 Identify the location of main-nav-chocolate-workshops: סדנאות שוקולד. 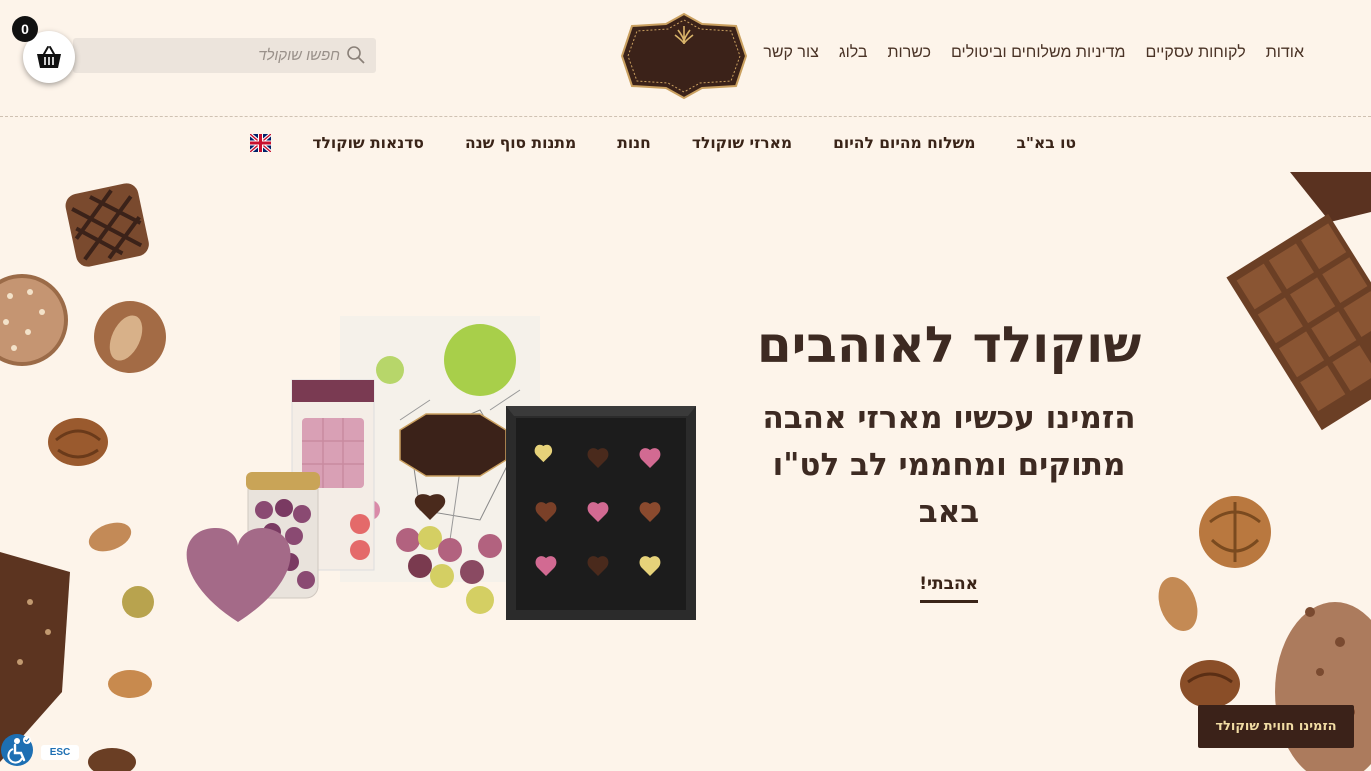
(368, 143).